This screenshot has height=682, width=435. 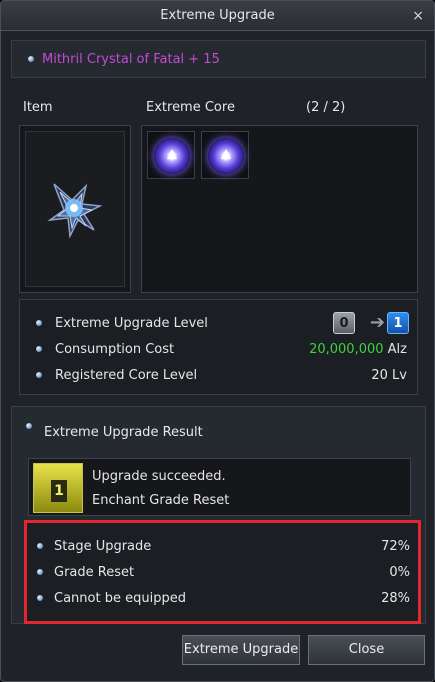 I want to click on core-count: (2 / 2), so click(x=326, y=107).